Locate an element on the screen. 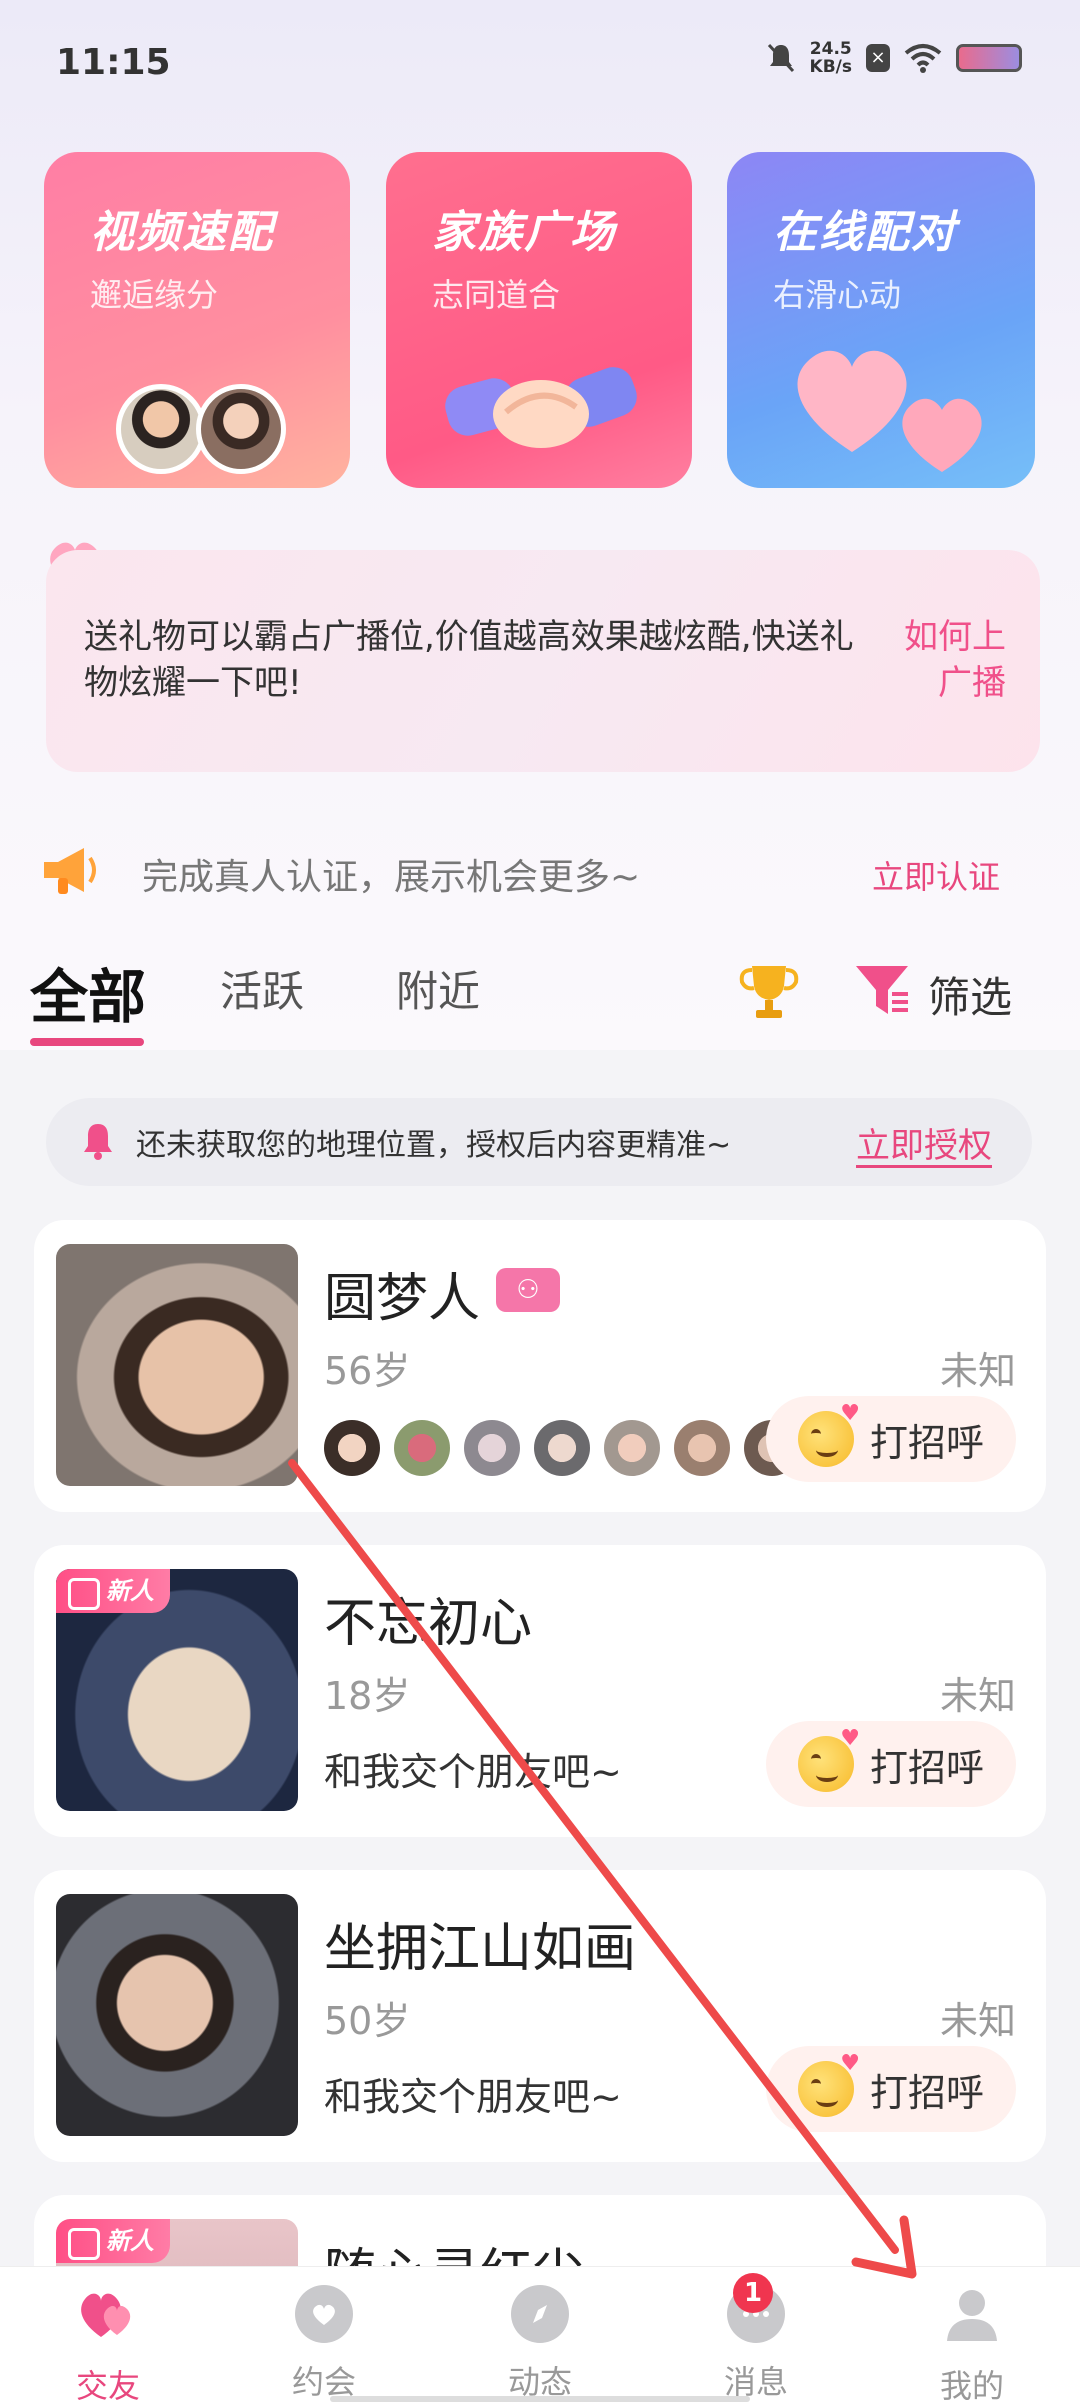 This screenshot has height=2408, width=1080. bottom-nav: 交友 约会 动态 1 消息 我的 is located at coordinates (540, 2337).